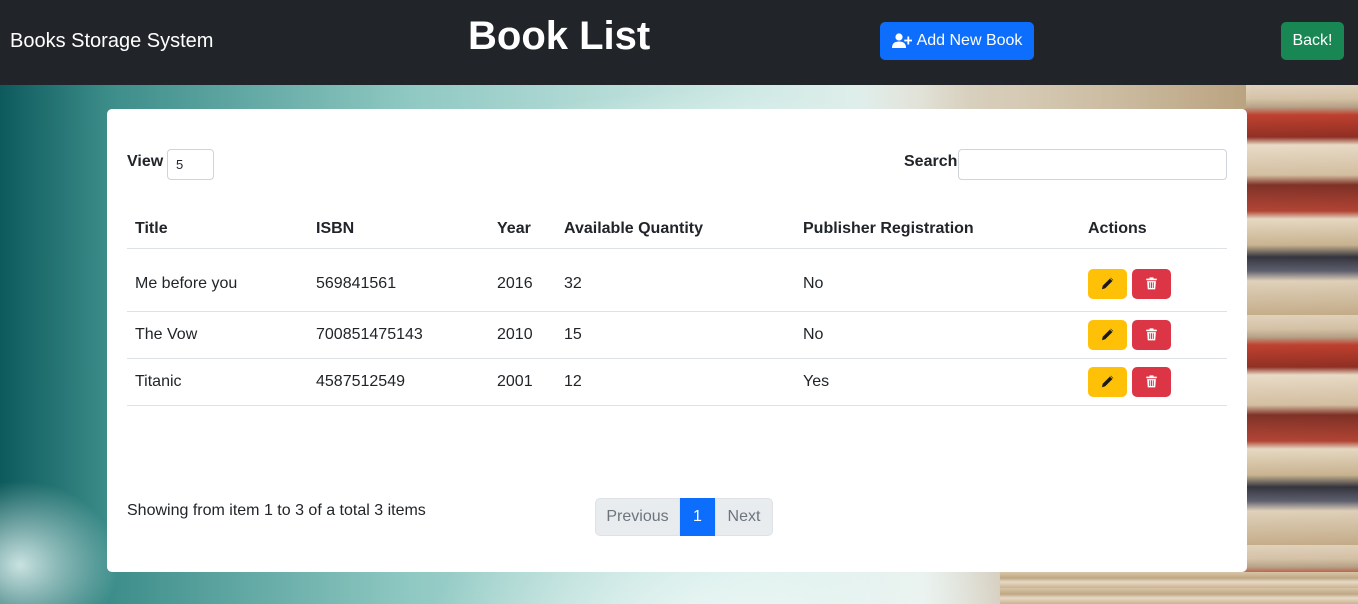 Image resolution: width=1358 pixels, height=604 pixels. What do you see at coordinates (398, 230) in the screenshot?
I see `header-isbn: ISBN` at bounding box center [398, 230].